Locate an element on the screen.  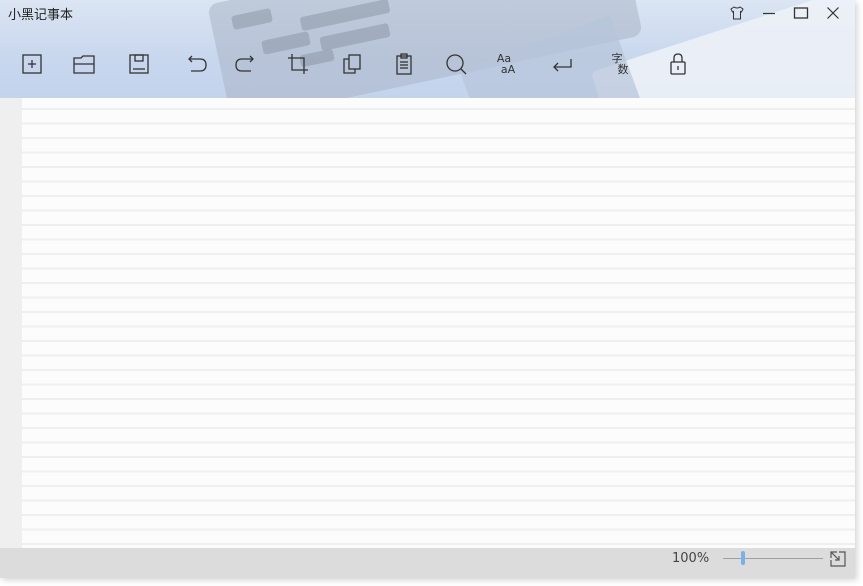
window-controls is located at coordinates (785, 13).